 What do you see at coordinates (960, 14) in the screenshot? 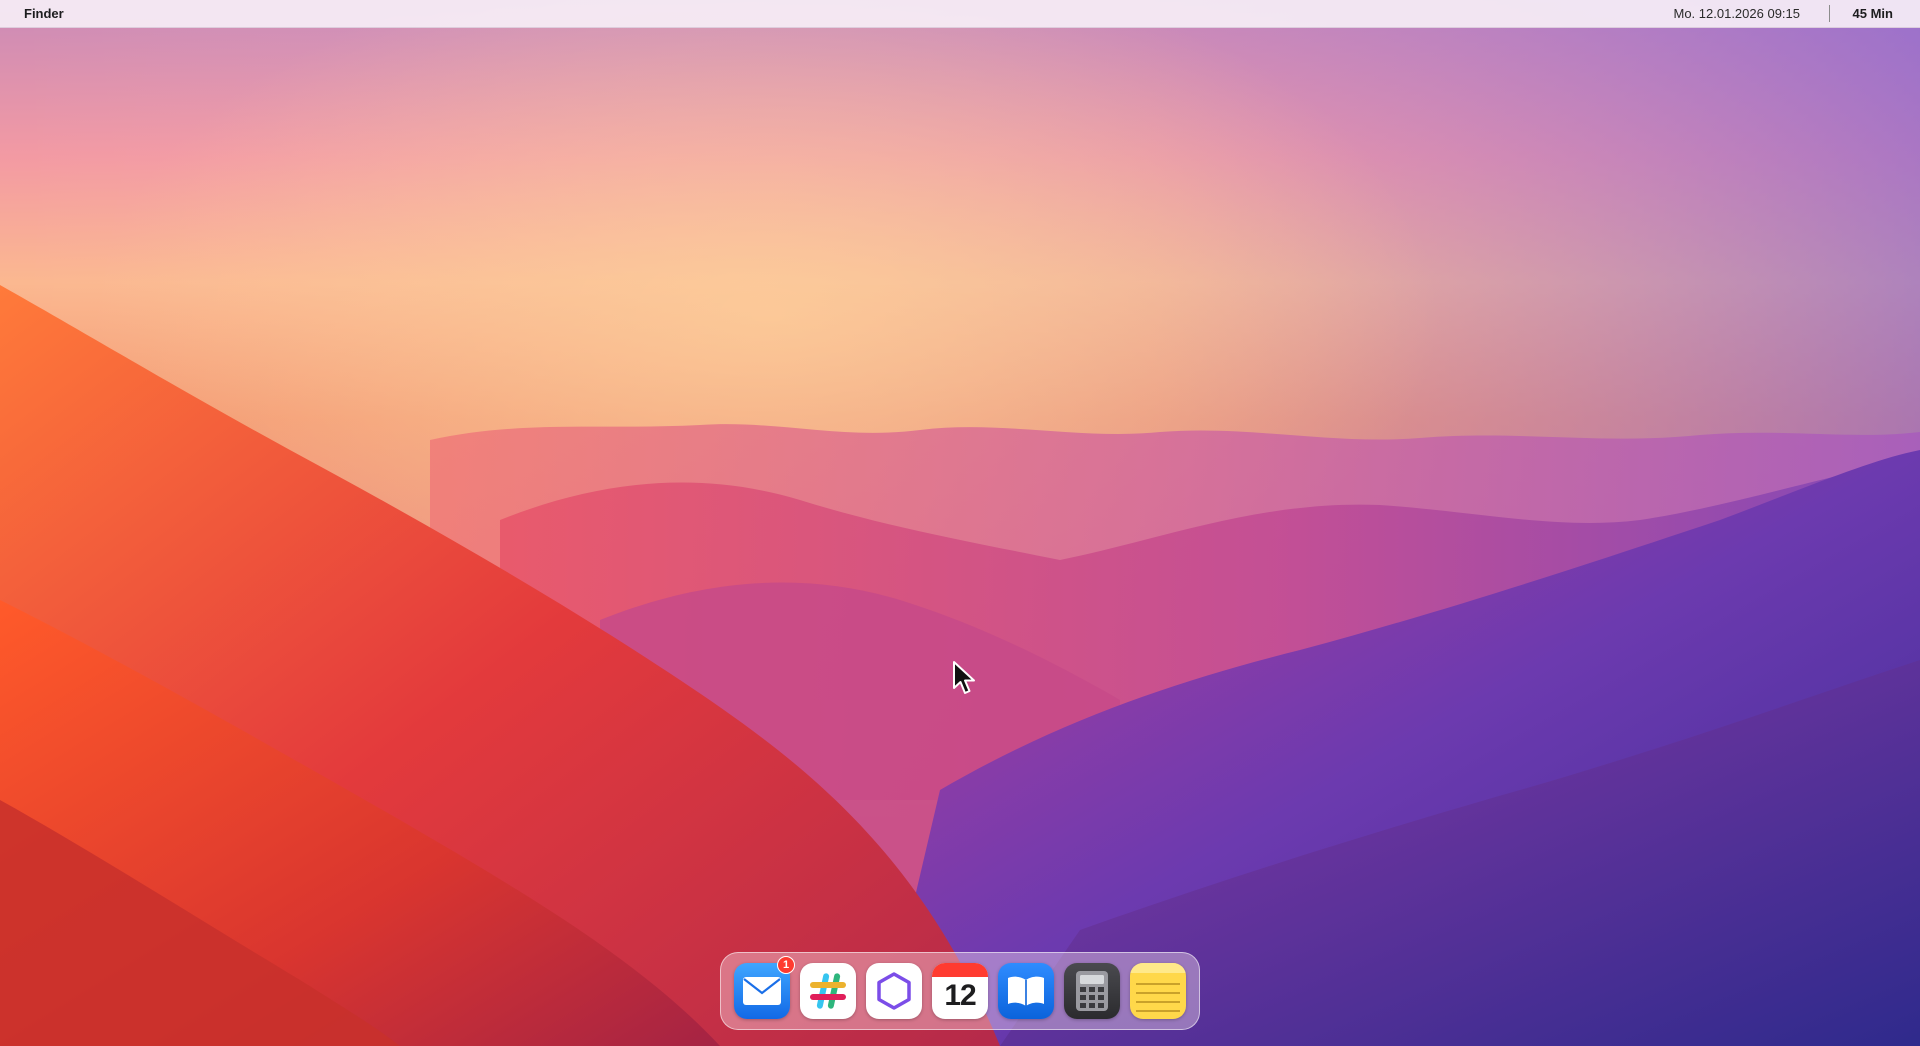
I see `menu-bar: Finder Mo. 12.01.2026 09:15 45 Min` at bounding box center [960, 14].